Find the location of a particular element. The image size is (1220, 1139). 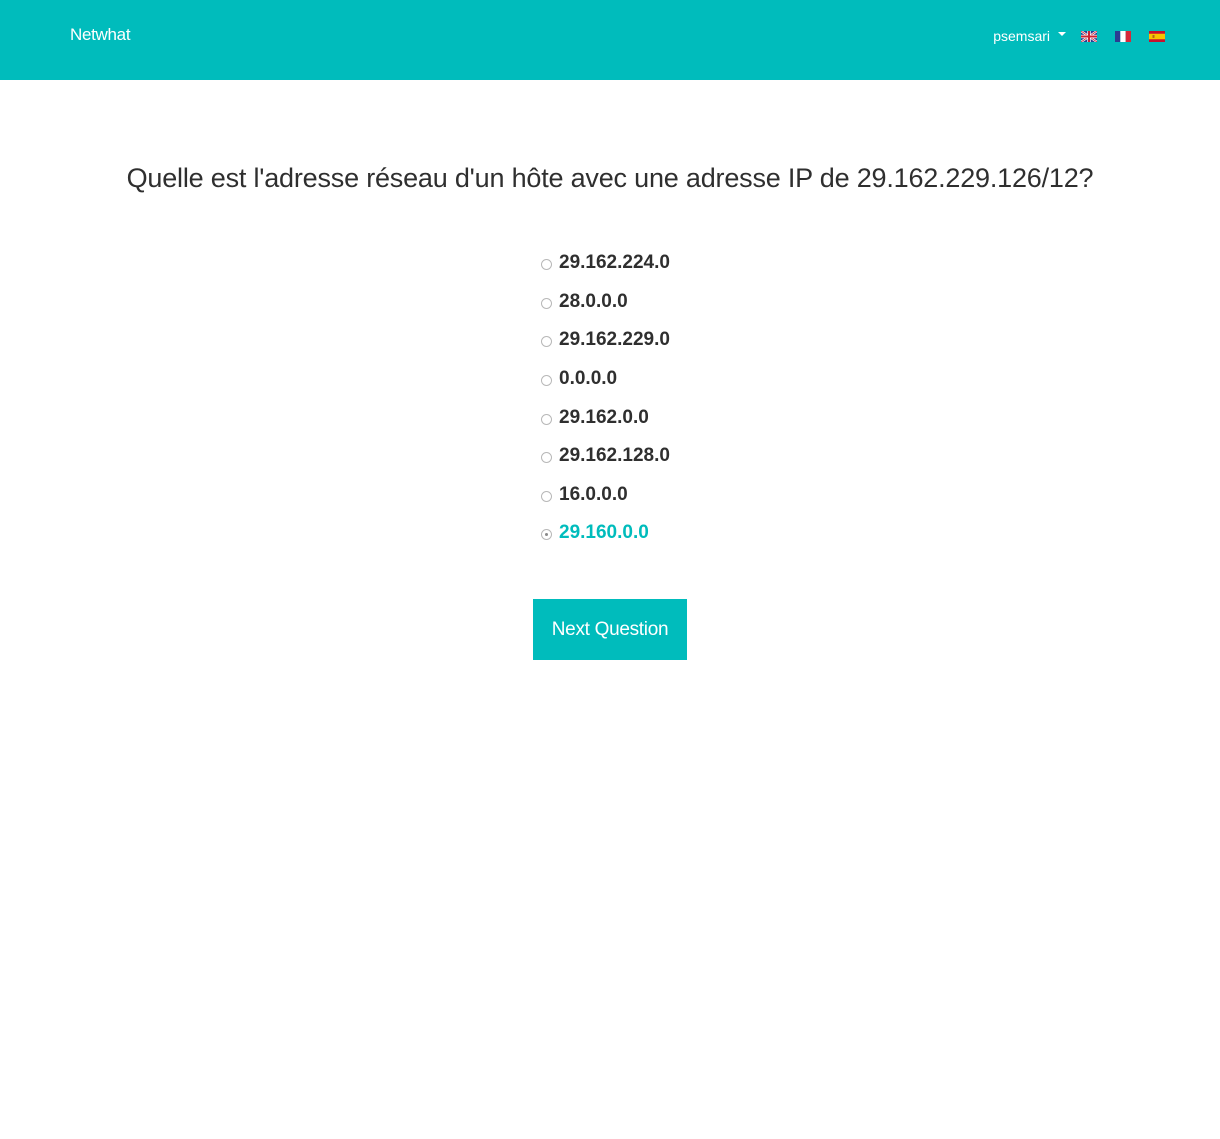

france-flag-icon is located at coordinates (1123, 36).